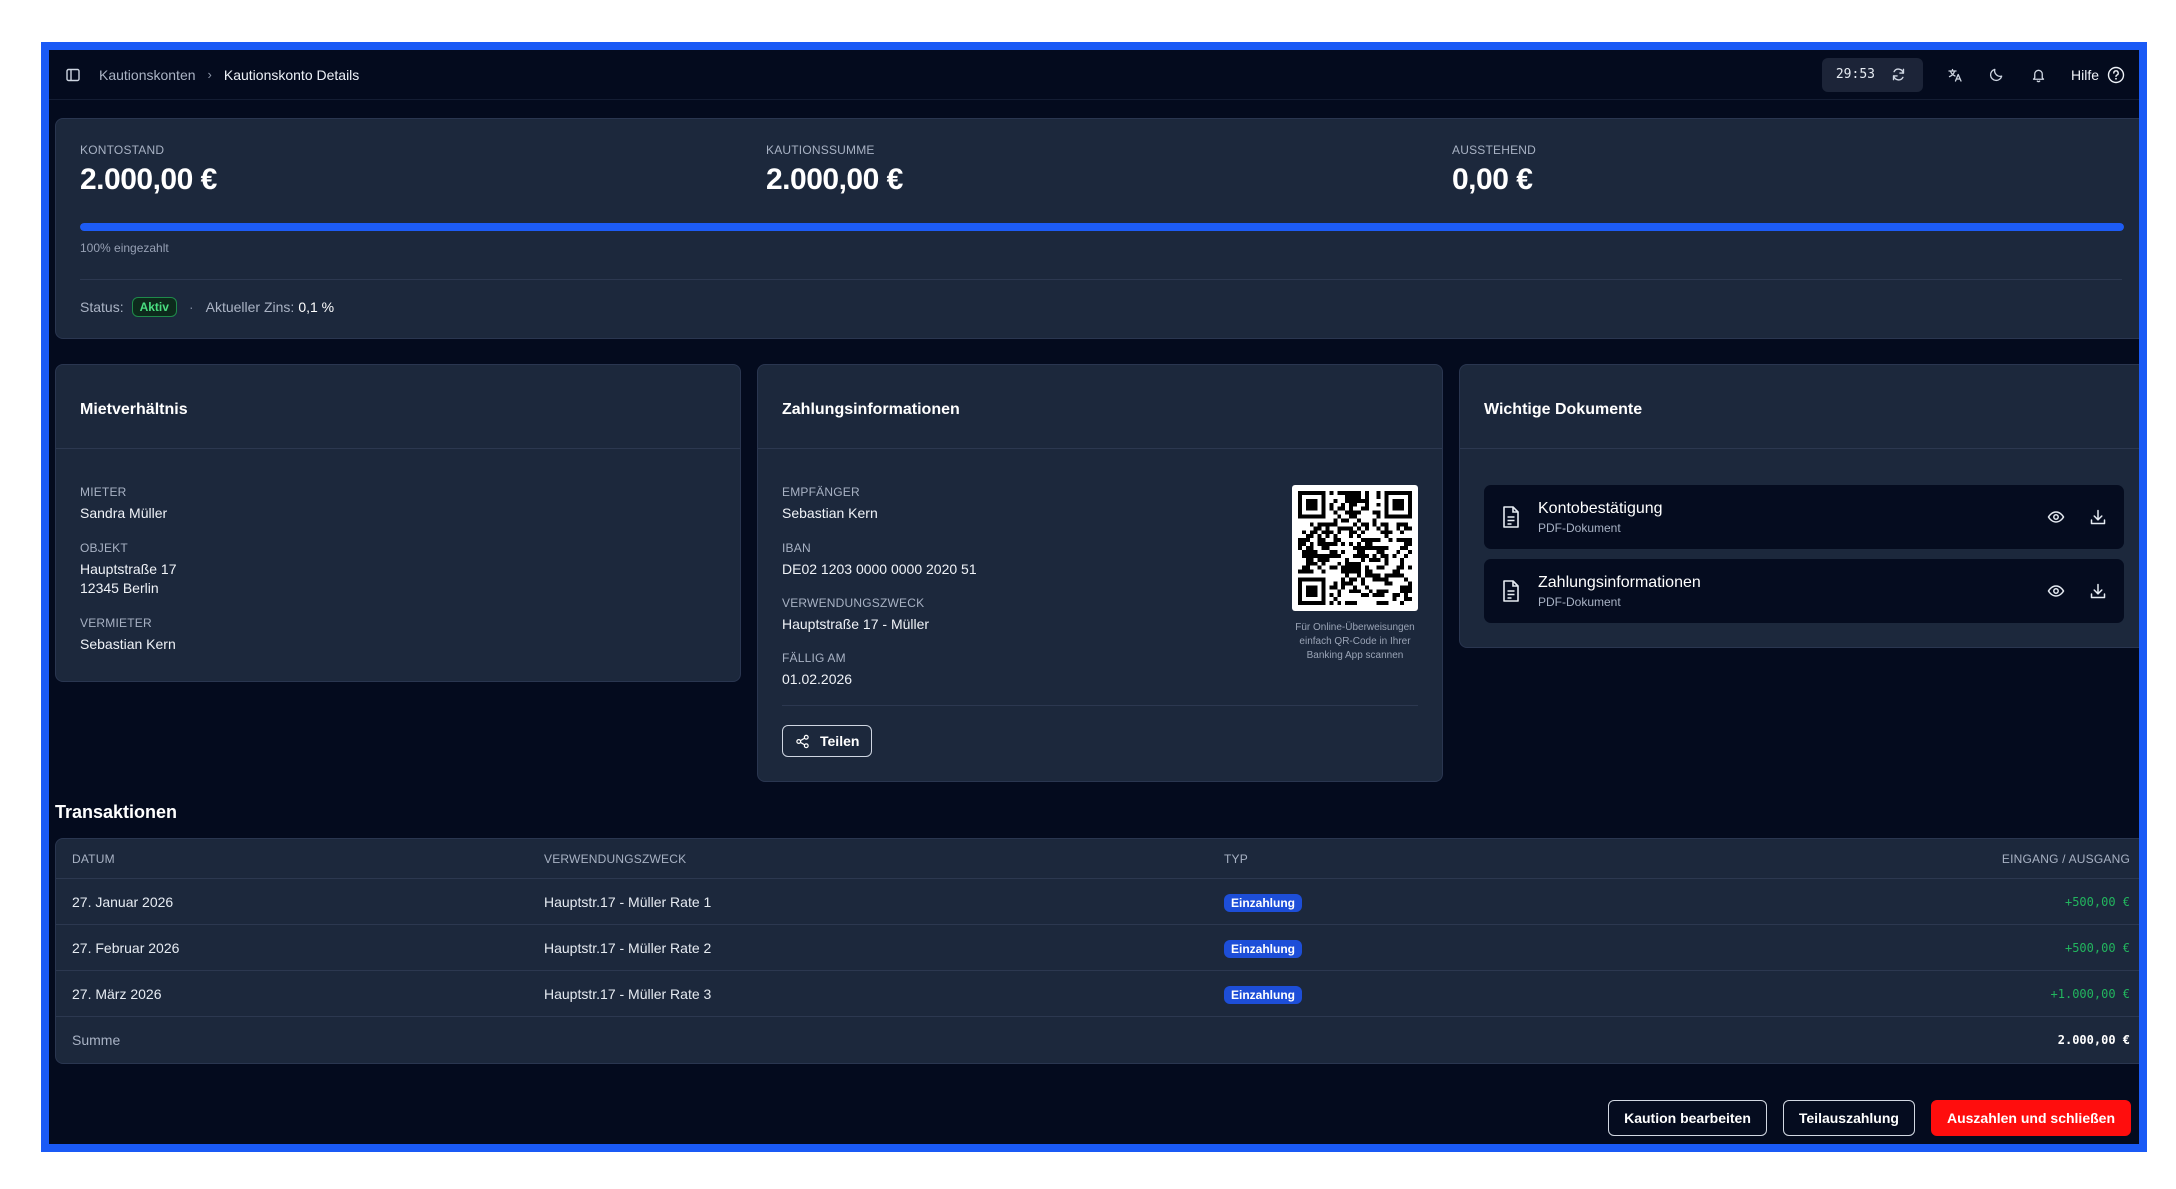  What do you see at coordinates (1855, 74) in the screenshot?
I see `session-timer: 29:53` at bounding box center [1855, 74].